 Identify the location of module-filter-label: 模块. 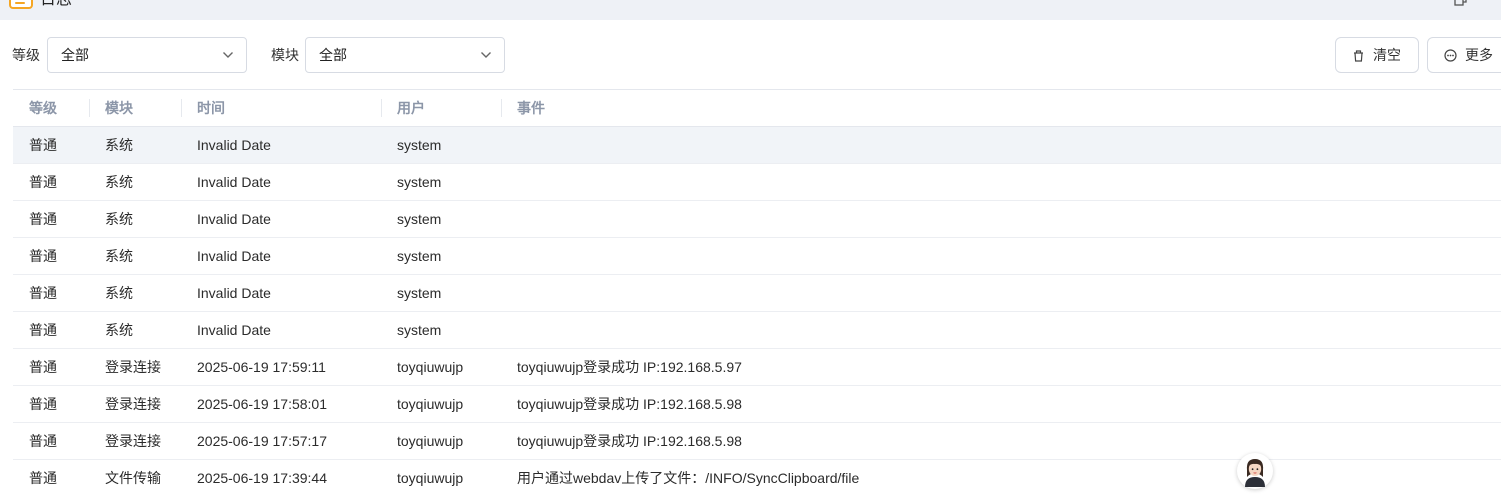
(285, 55).